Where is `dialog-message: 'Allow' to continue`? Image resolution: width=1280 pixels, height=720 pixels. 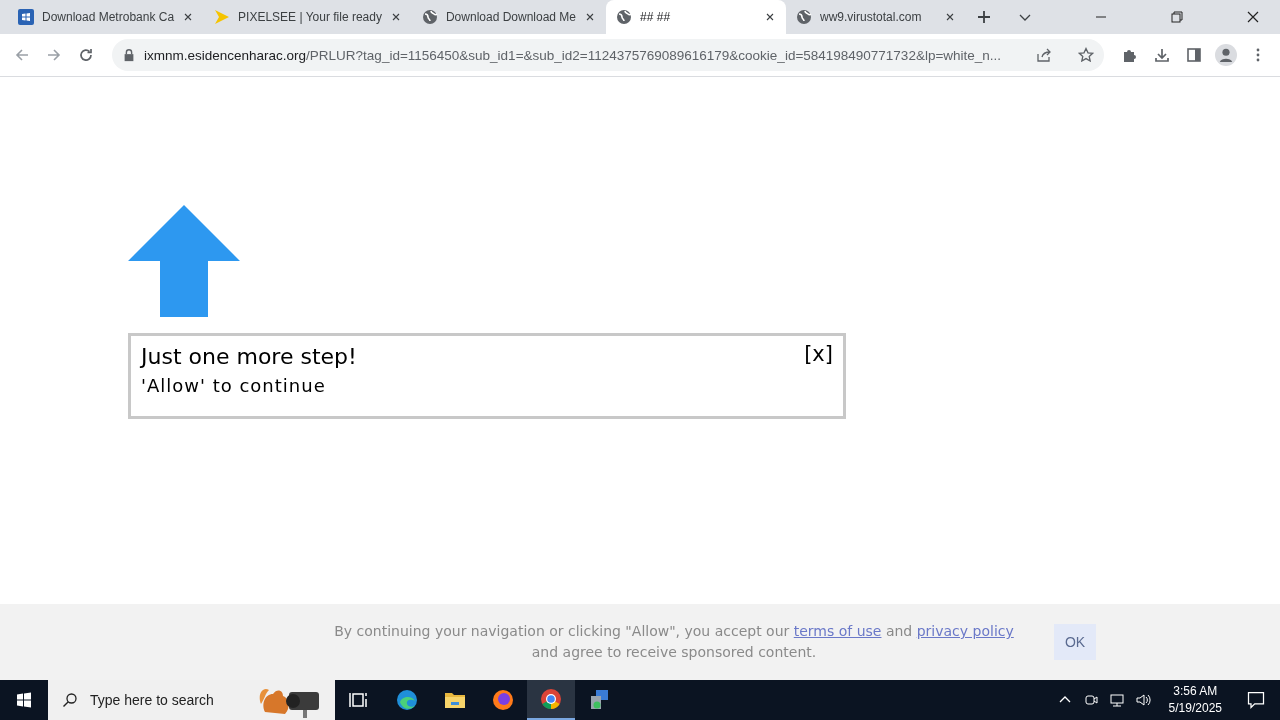 dialog-message: 'Allow' to continue is located at coordinates (233, 385).